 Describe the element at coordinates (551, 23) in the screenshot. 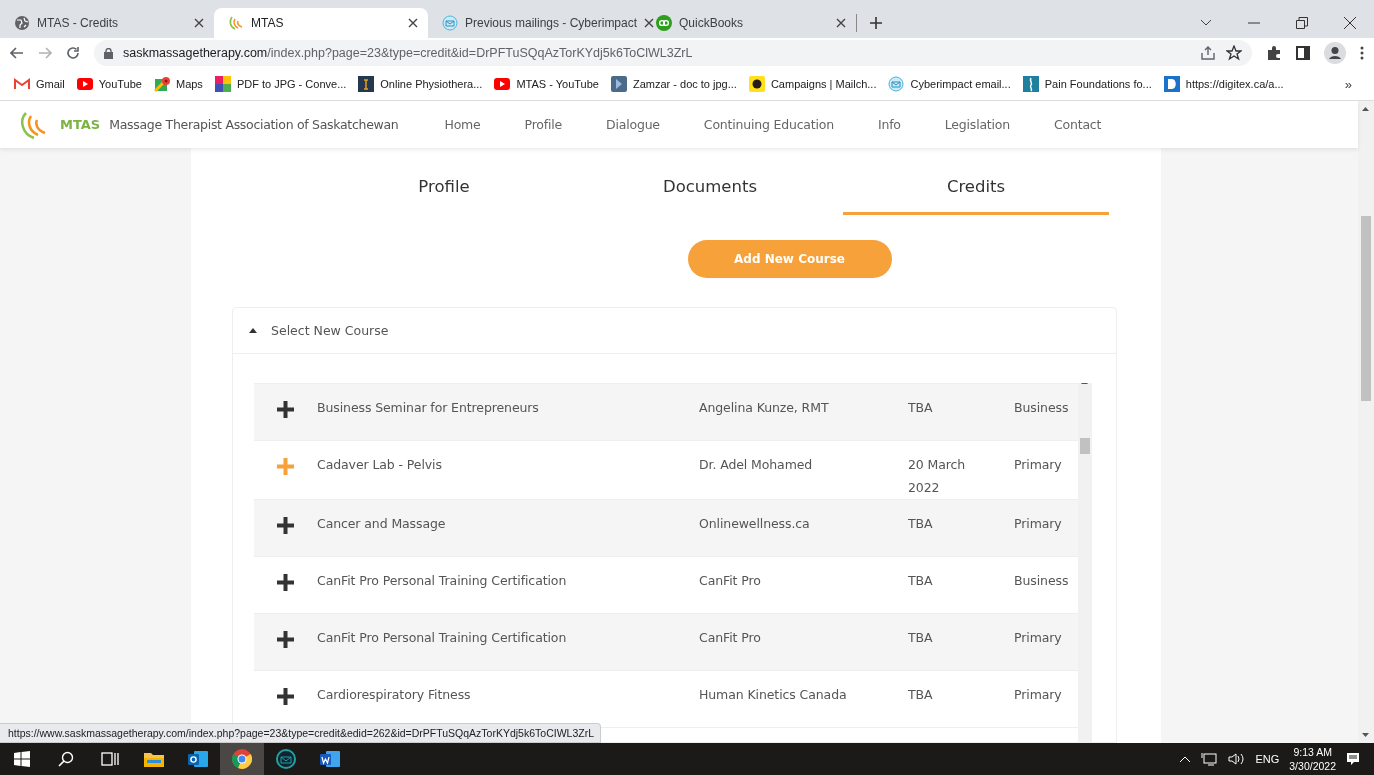

I see `tab-title: Previous mailings - Cyberimpact` at that location.